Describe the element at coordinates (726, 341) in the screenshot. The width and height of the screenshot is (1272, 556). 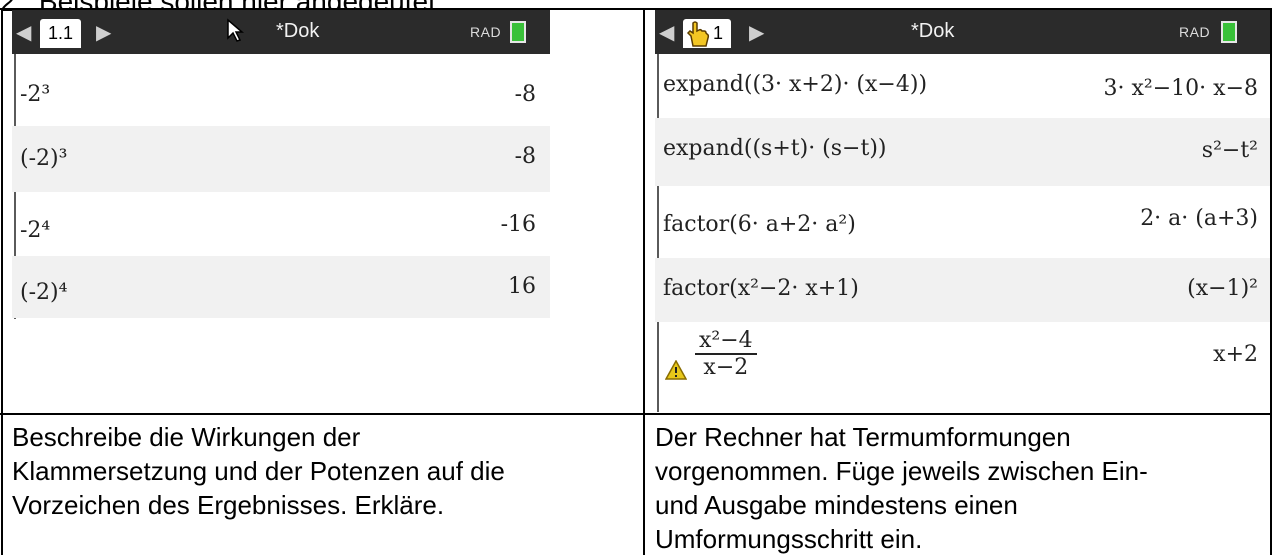
I see `fraction-numerator: x²−4` at that location.